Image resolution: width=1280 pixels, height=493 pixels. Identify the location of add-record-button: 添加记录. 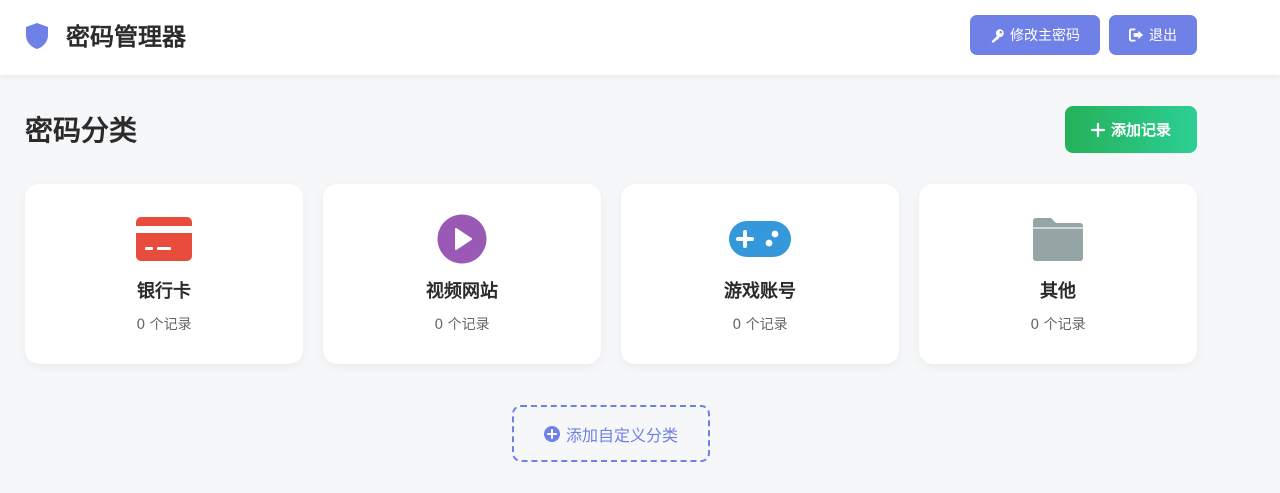
(1131, 129).